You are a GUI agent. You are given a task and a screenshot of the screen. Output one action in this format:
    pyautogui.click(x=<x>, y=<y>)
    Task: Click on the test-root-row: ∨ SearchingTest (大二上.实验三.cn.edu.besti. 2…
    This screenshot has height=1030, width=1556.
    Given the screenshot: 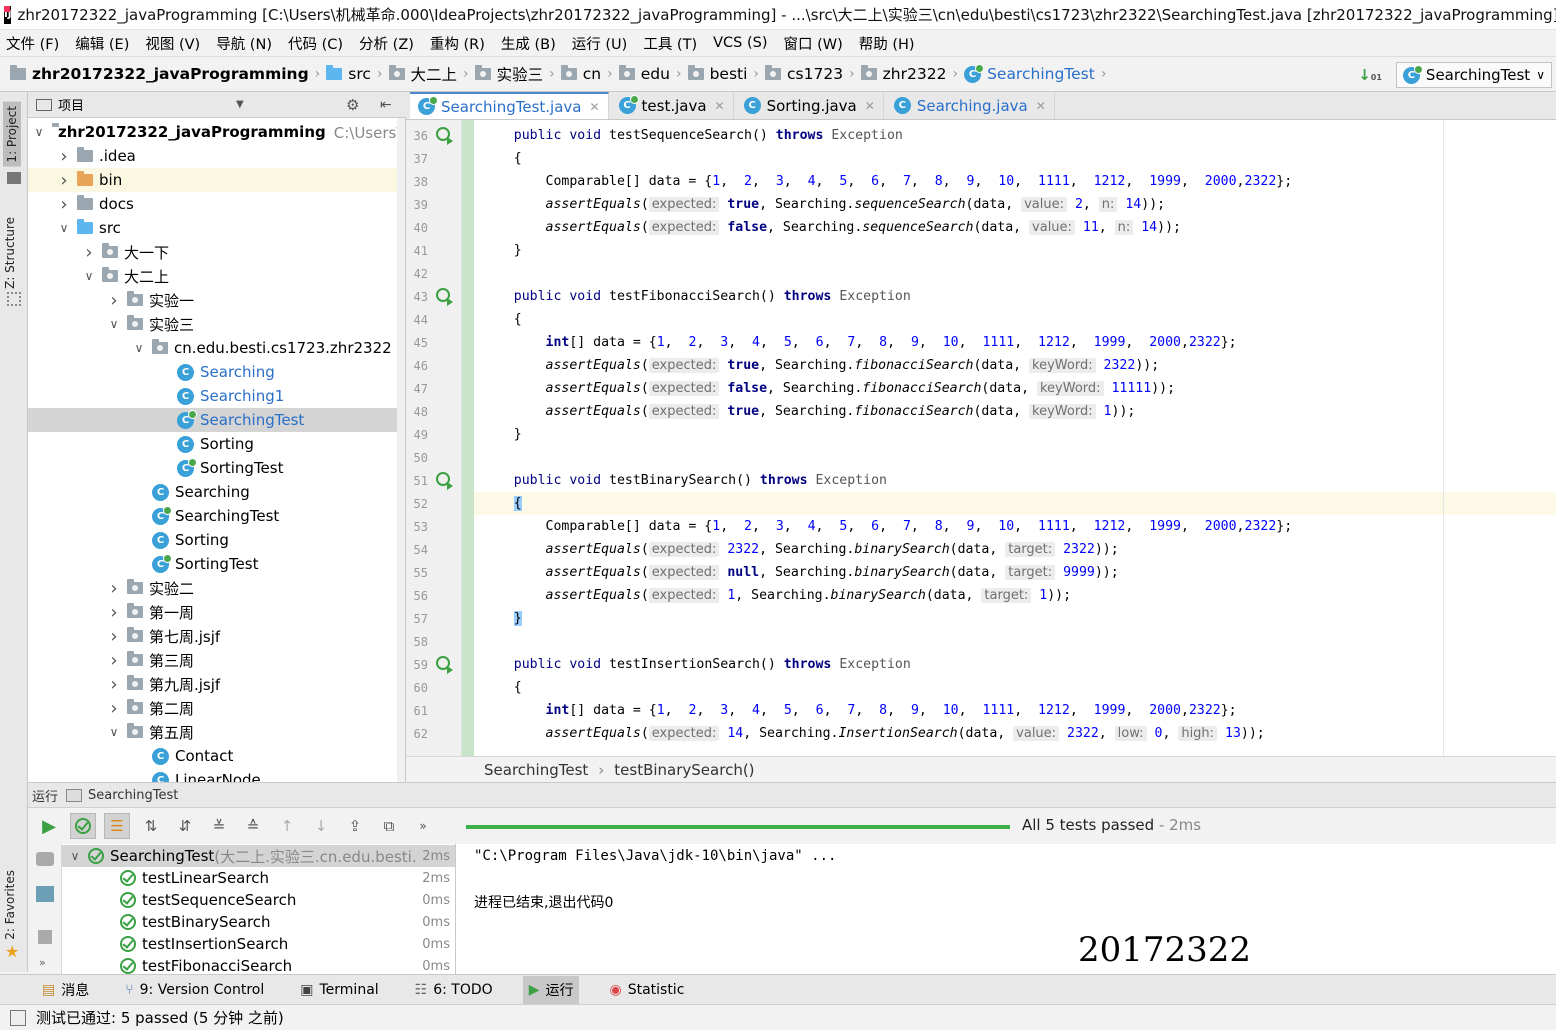 What is the action you would take?
    pyautogui.click(x=258, y=856)
    